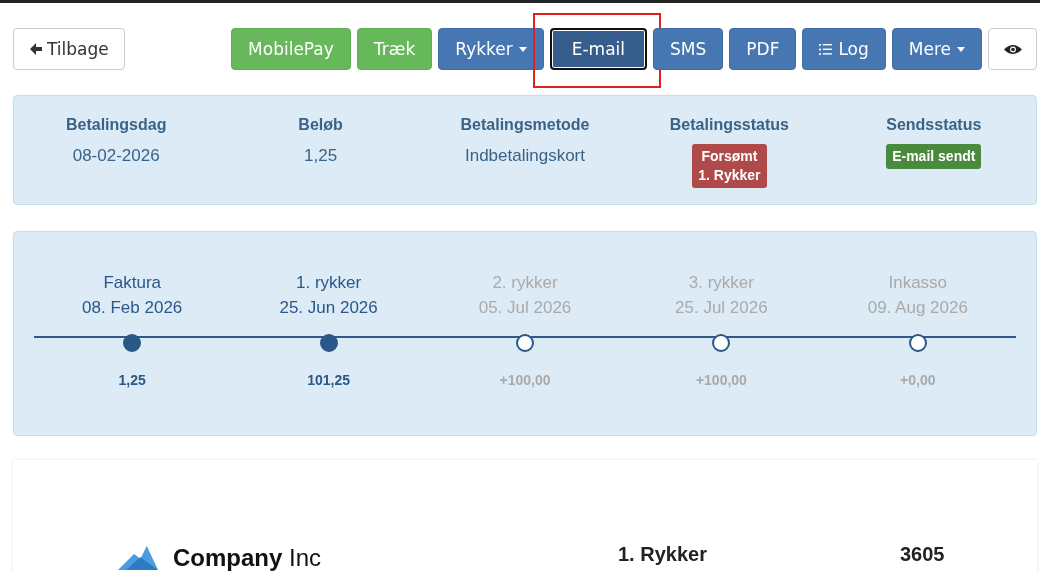  What do you see at coordinates (116, 156) in the screenshot?
I see `summary-value: 08-02-2026` at bounding box center [116, 156].